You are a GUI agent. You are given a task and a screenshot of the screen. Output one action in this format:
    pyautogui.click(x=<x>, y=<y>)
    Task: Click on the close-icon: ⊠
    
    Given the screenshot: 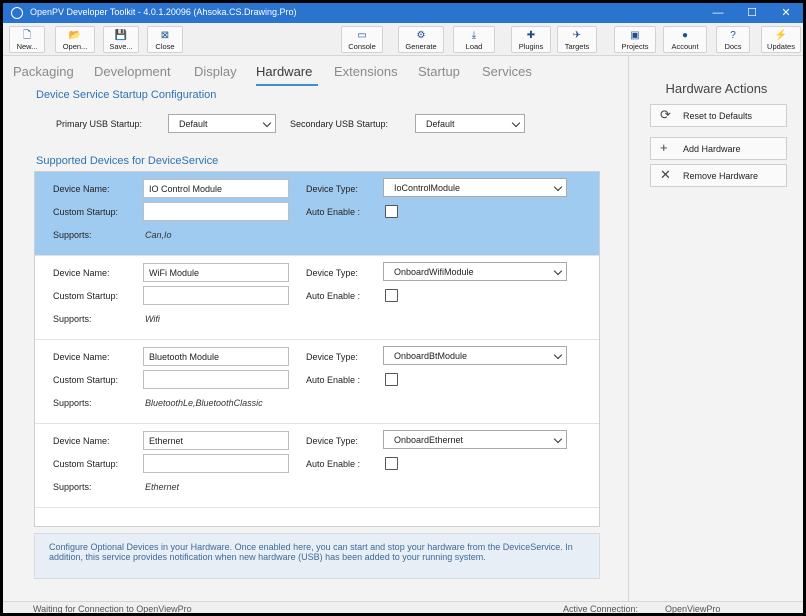 What is the action you would take?
    pyautogui.click(x=165, y=35)
    